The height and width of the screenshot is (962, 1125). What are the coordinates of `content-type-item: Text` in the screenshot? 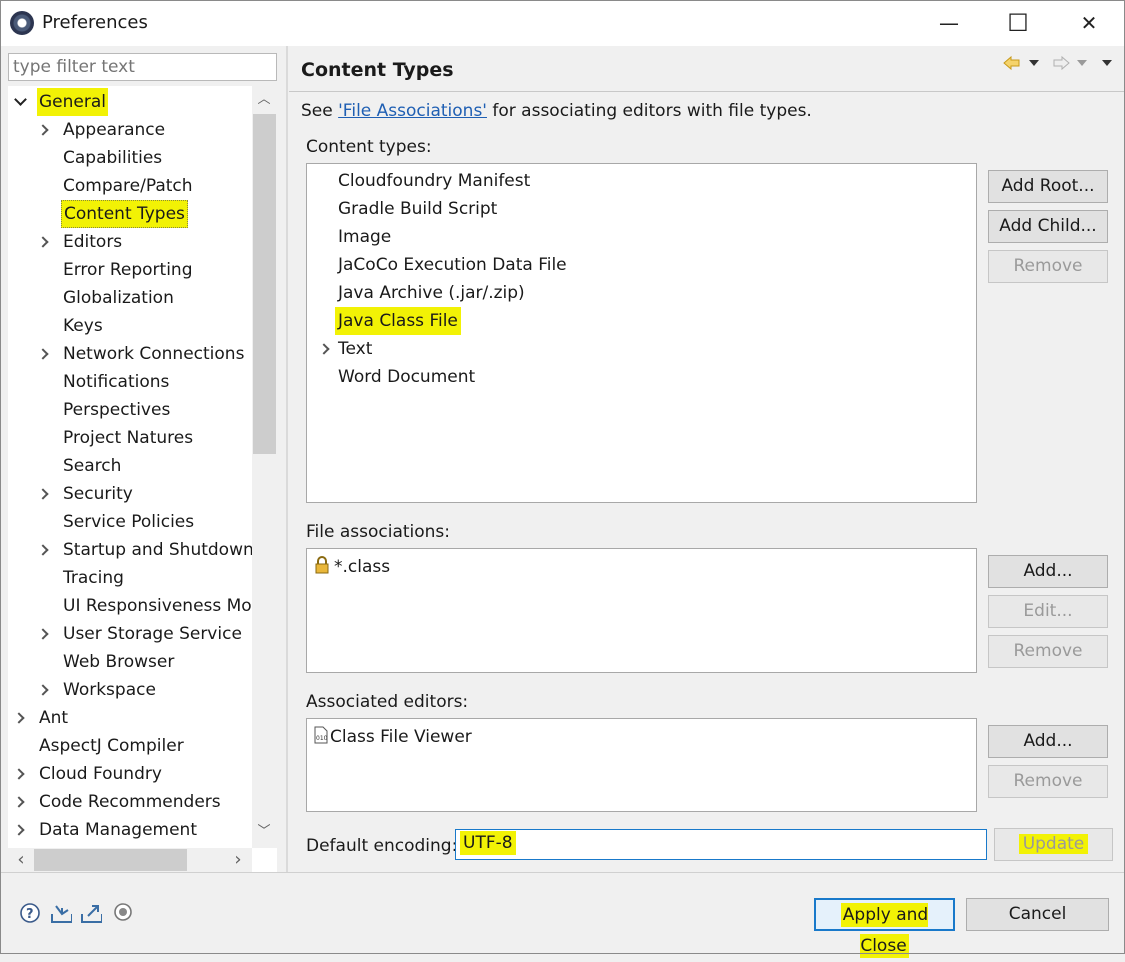 It's located at (617, 349).